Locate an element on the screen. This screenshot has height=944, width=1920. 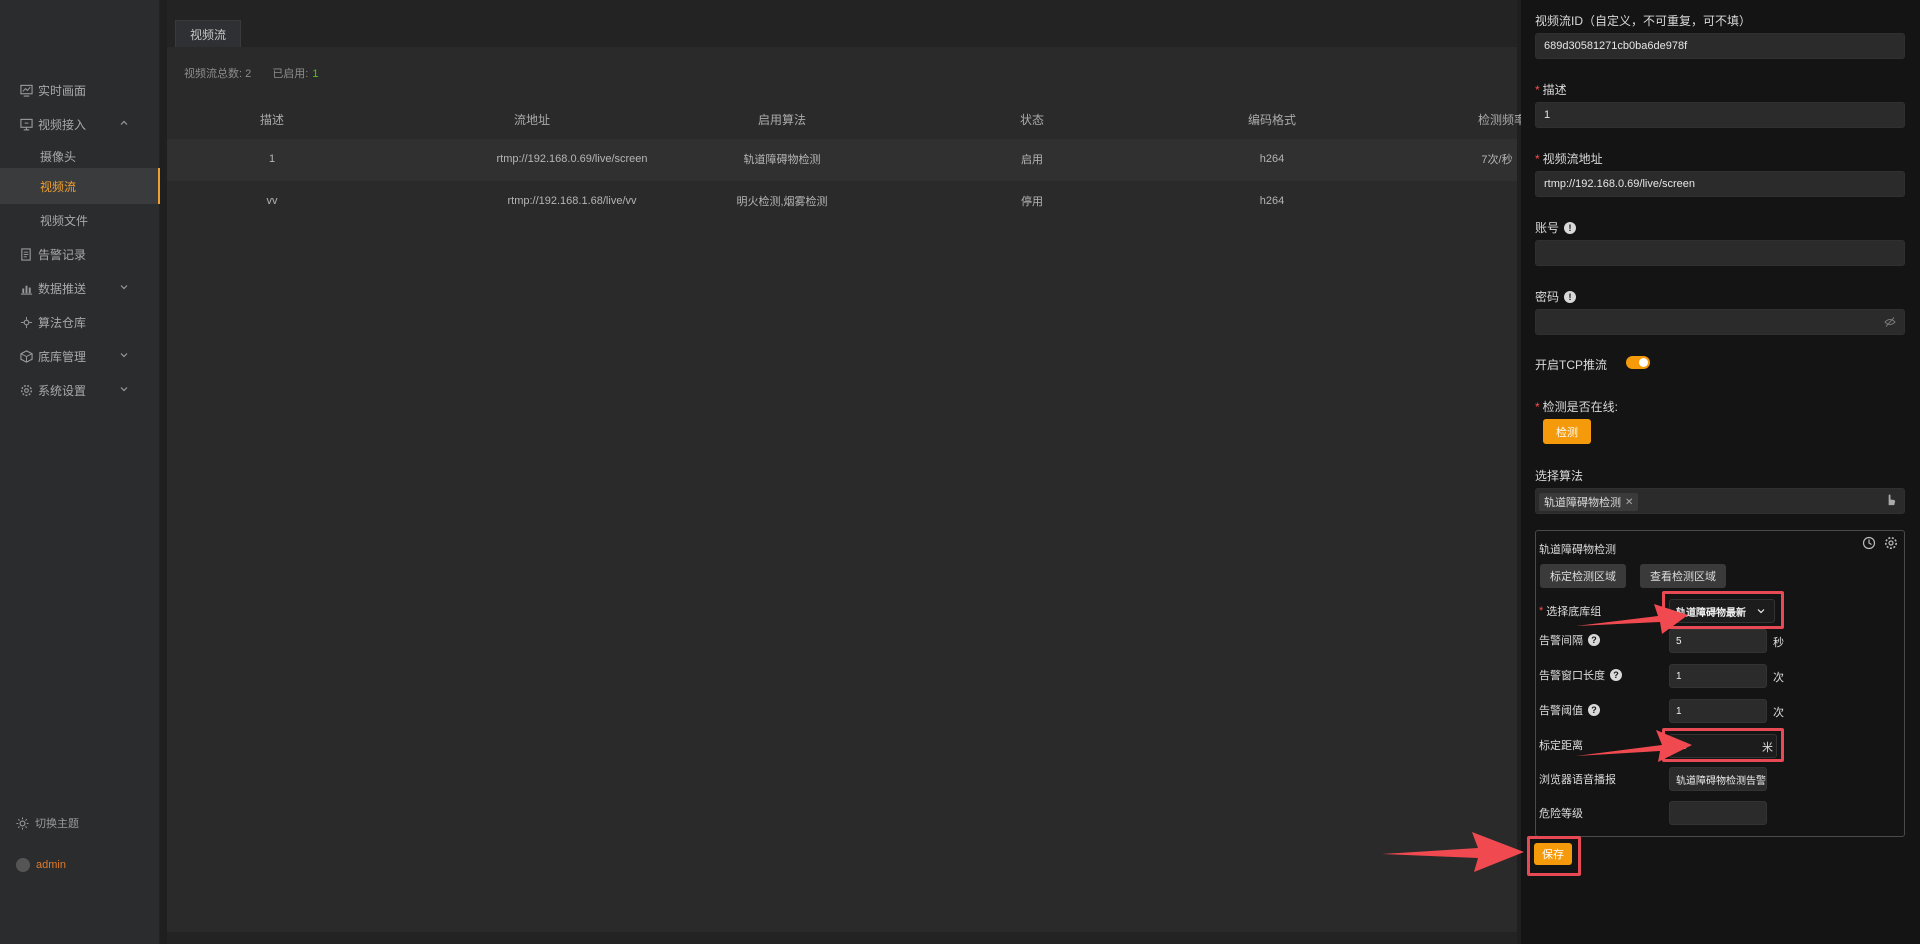
total-label: 视频流总数: is located at coordinates (213, 74).